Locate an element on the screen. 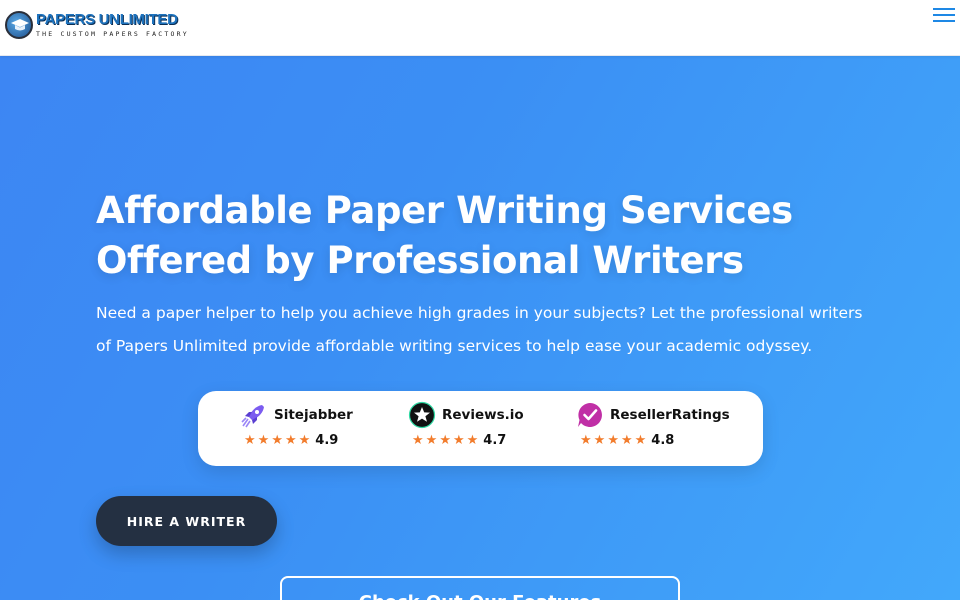 The height and width of the screenshot is (600, 960). rating-score: 4.7 is located at coordinates (495, 440).